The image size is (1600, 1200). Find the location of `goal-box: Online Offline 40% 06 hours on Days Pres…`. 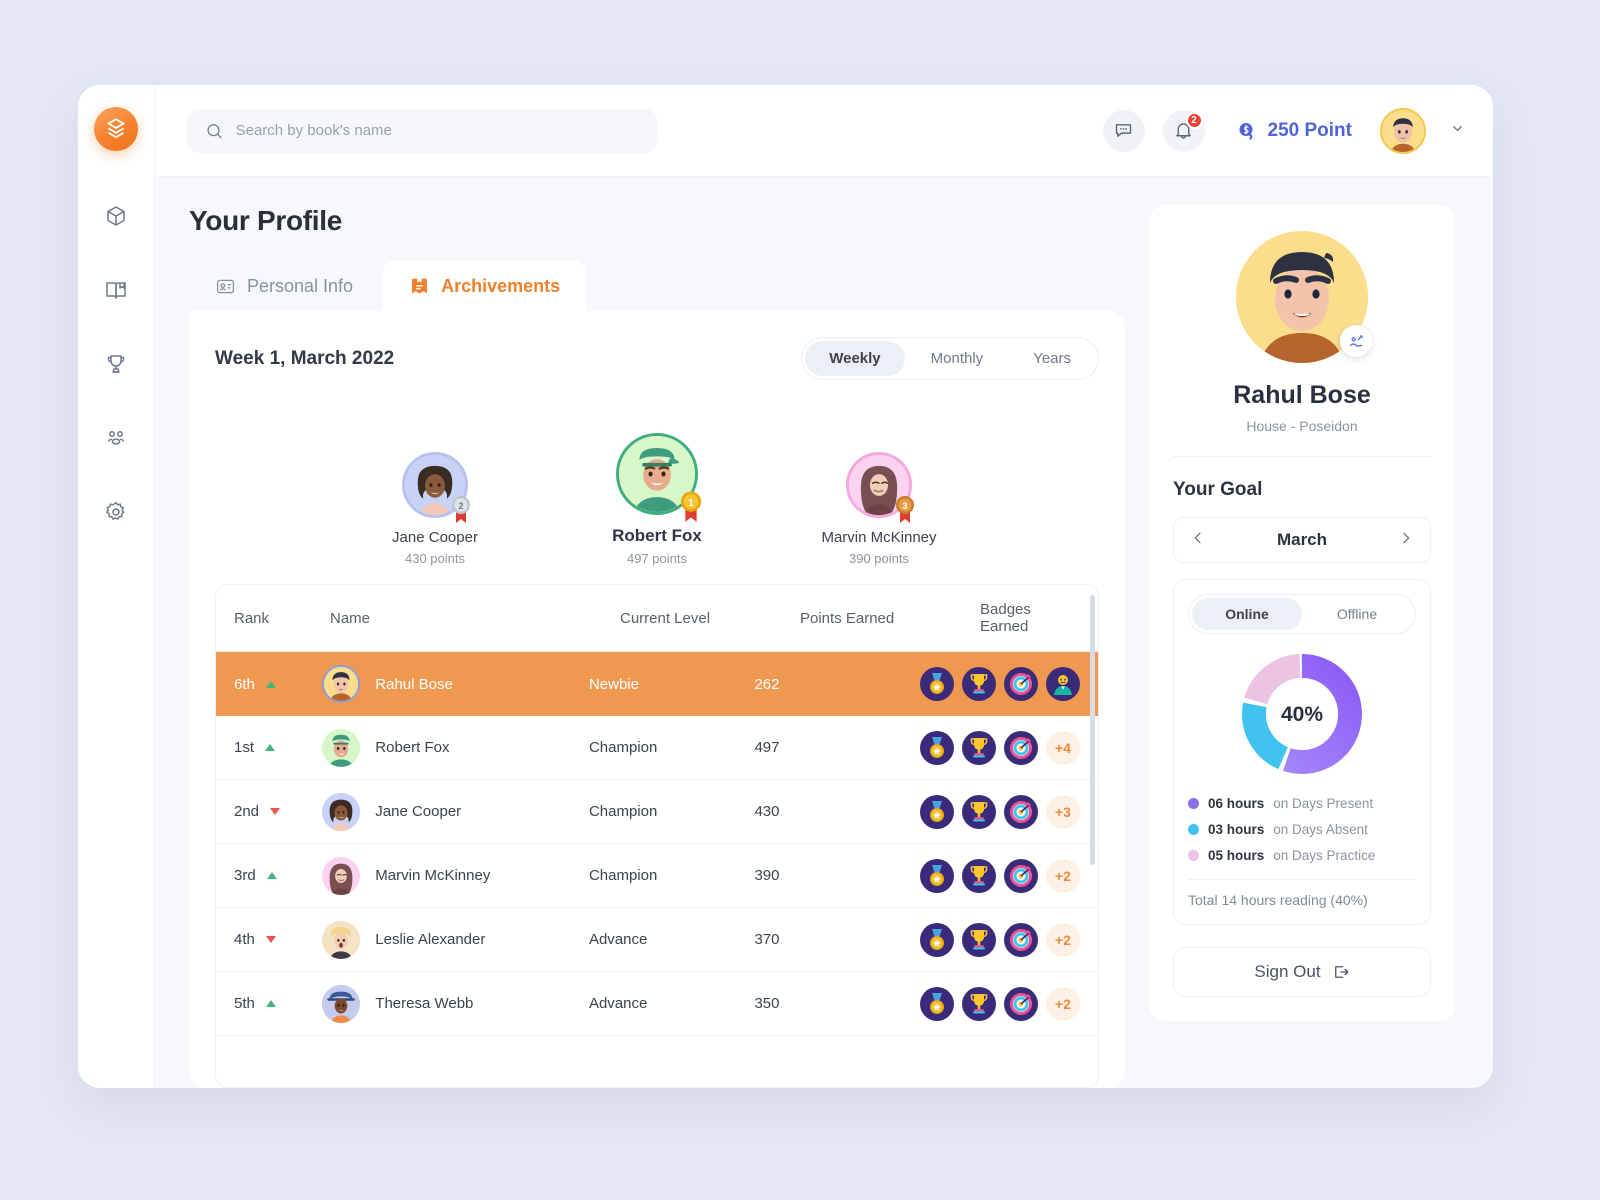

goal-box: Online Offline 40% 06 hours on Days Pres… is located at coordinates (1302, 752).